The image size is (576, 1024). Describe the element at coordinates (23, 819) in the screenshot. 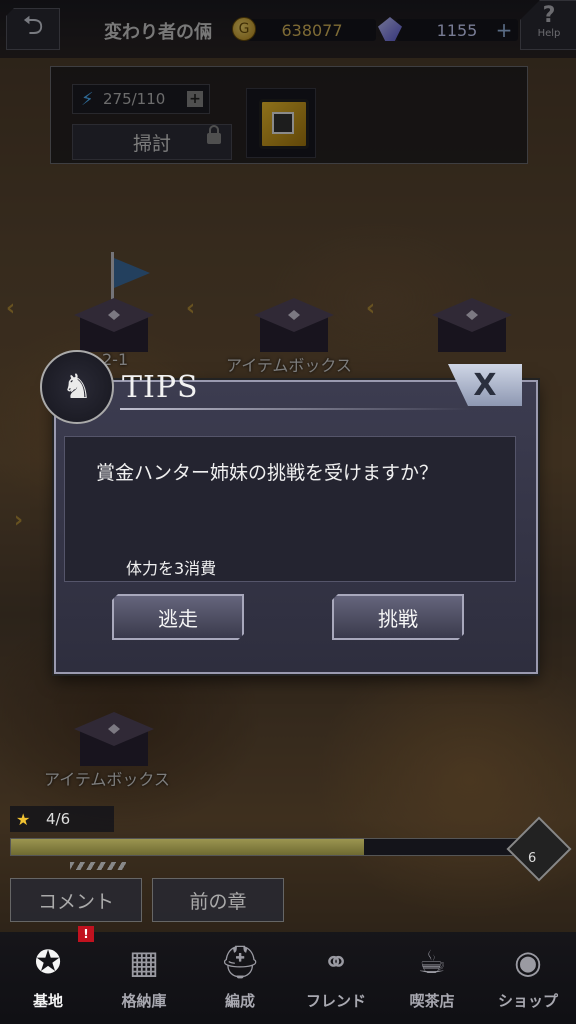

I see `star-icon: ★` at that location.